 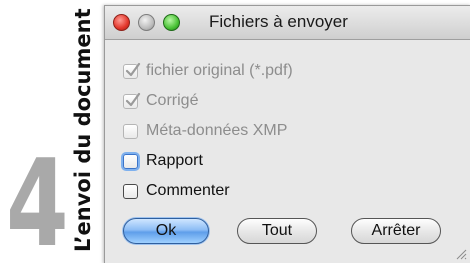 I want to click on option-label: fichier original (*.pdf), so click(x=219, y=70).